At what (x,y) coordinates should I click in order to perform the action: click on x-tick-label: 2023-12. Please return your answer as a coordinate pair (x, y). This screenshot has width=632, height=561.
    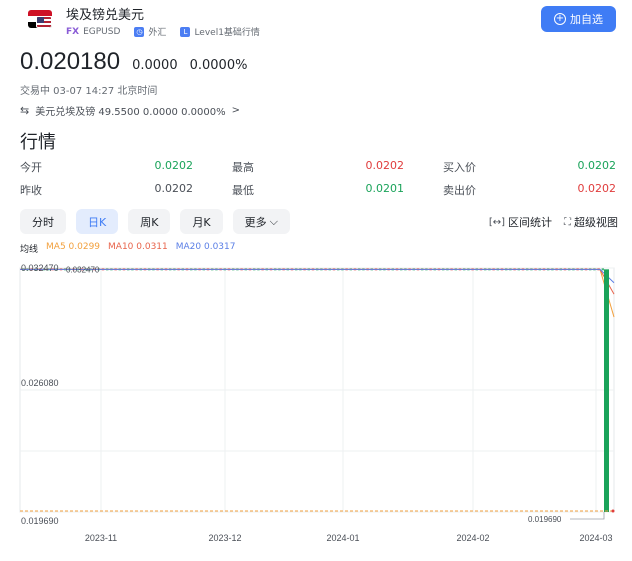
    Looking at the image, I should click on (224, 538).